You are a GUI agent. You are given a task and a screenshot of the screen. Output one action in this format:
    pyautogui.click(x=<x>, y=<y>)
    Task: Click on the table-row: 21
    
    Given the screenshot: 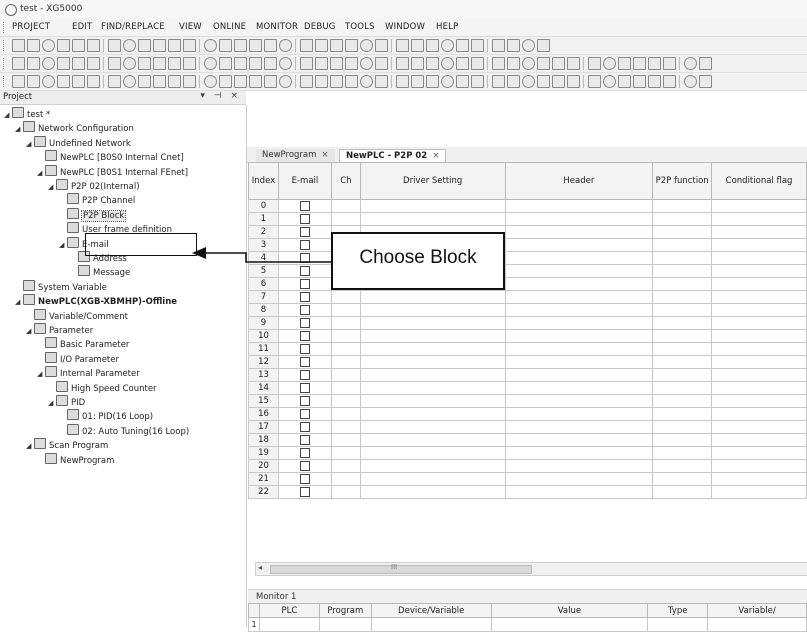 What is the action you would take?
    pyautogui.click(x=527, y=479)
    